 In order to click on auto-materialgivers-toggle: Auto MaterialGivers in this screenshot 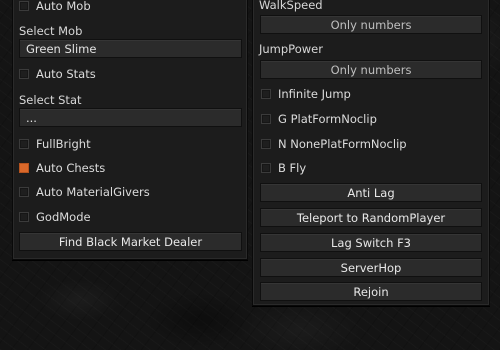, I will do `click(133, 192)`.